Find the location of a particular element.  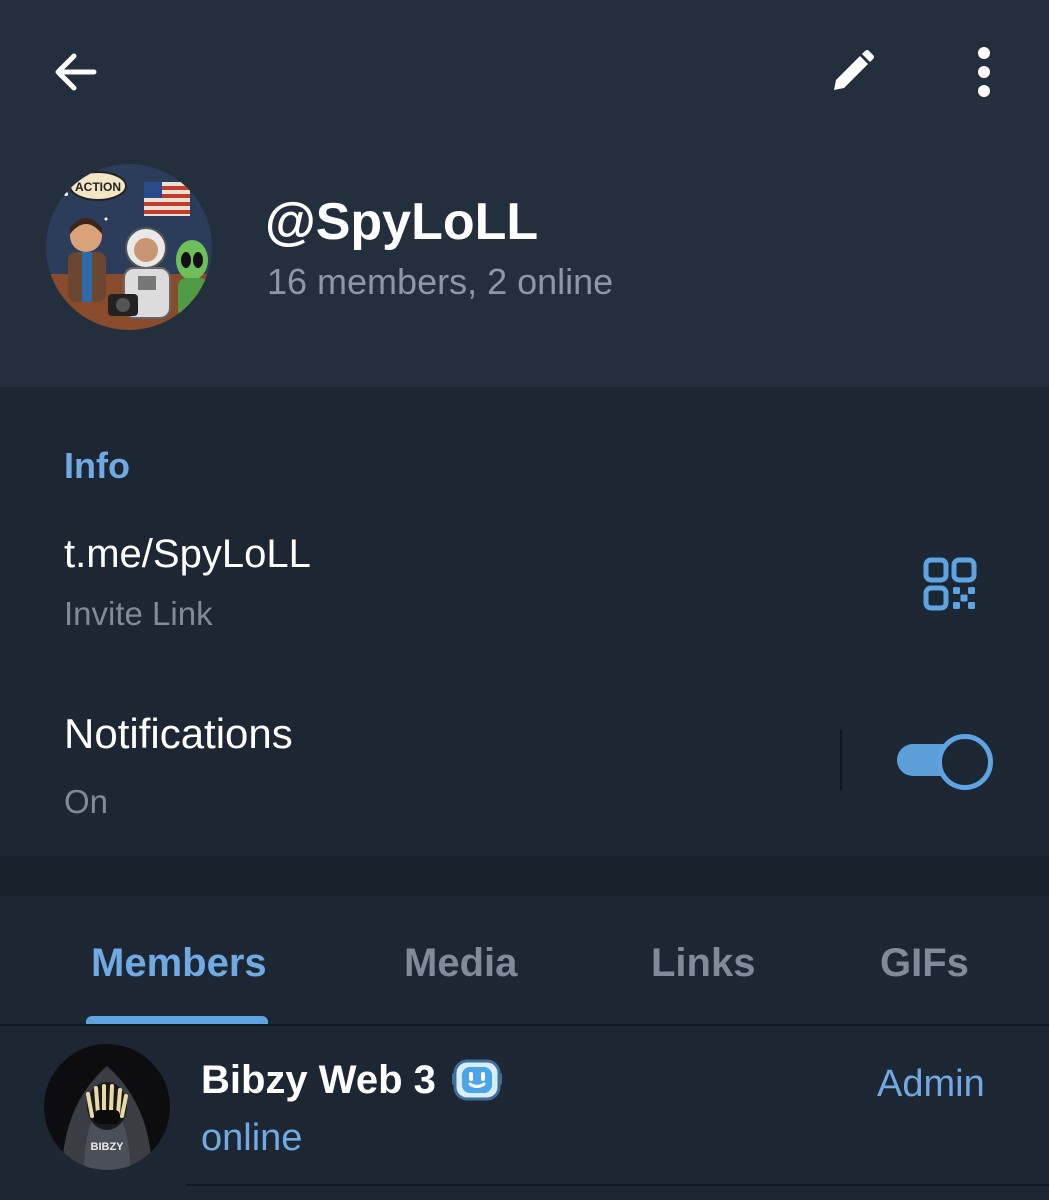

pencil-icon is located at coordinates (854, 70).